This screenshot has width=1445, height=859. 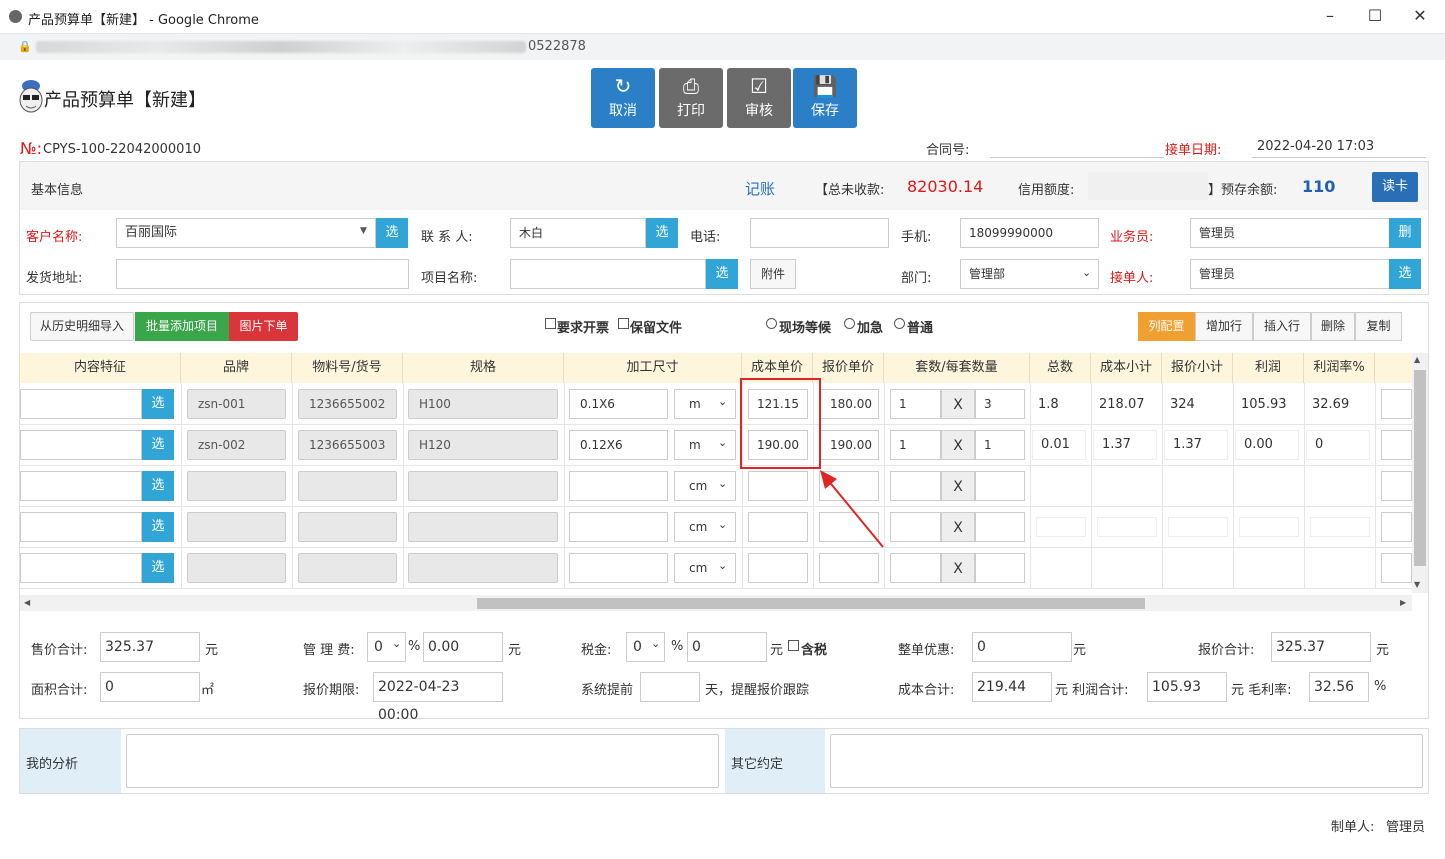 What do you see at coordinates (1339, 687) in the screenshot?
I see `margin-input: 32.56` at bounding box center [1339, 687].